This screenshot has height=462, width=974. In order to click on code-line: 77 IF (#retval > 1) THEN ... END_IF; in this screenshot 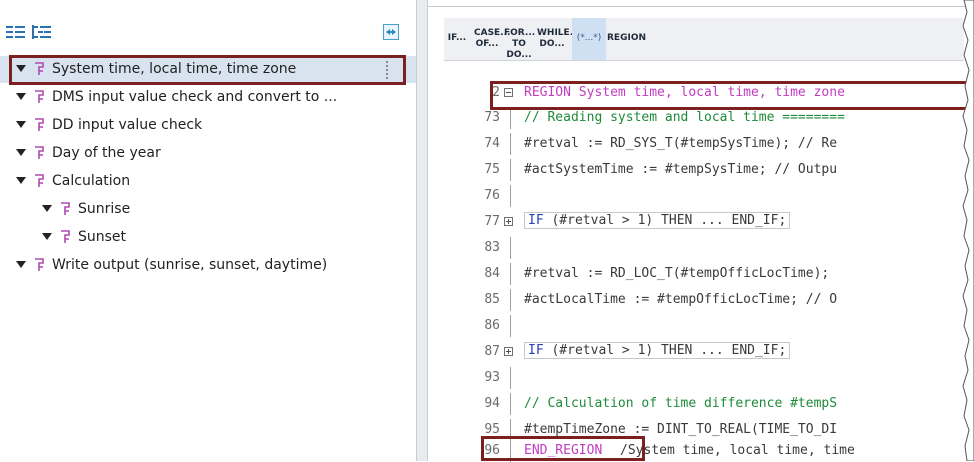, I will do `click(721, 222)`.